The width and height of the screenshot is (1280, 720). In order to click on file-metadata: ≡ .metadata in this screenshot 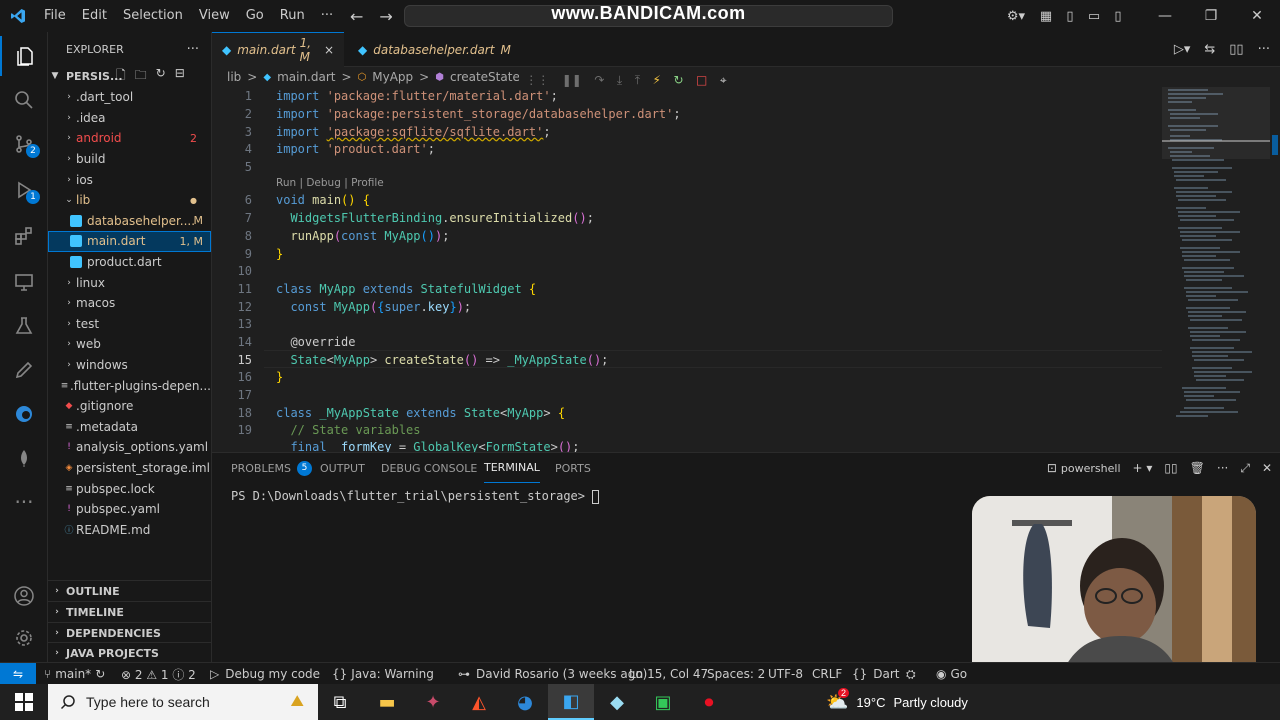, I will do `click(129, 427)`.